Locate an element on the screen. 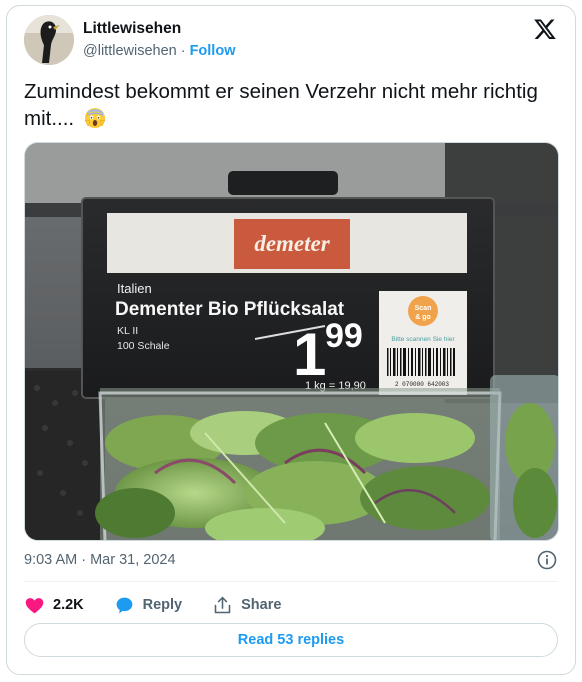 This screenshot has width=582, height=682. reply-label: Reply is located at coordinates (162, 605).